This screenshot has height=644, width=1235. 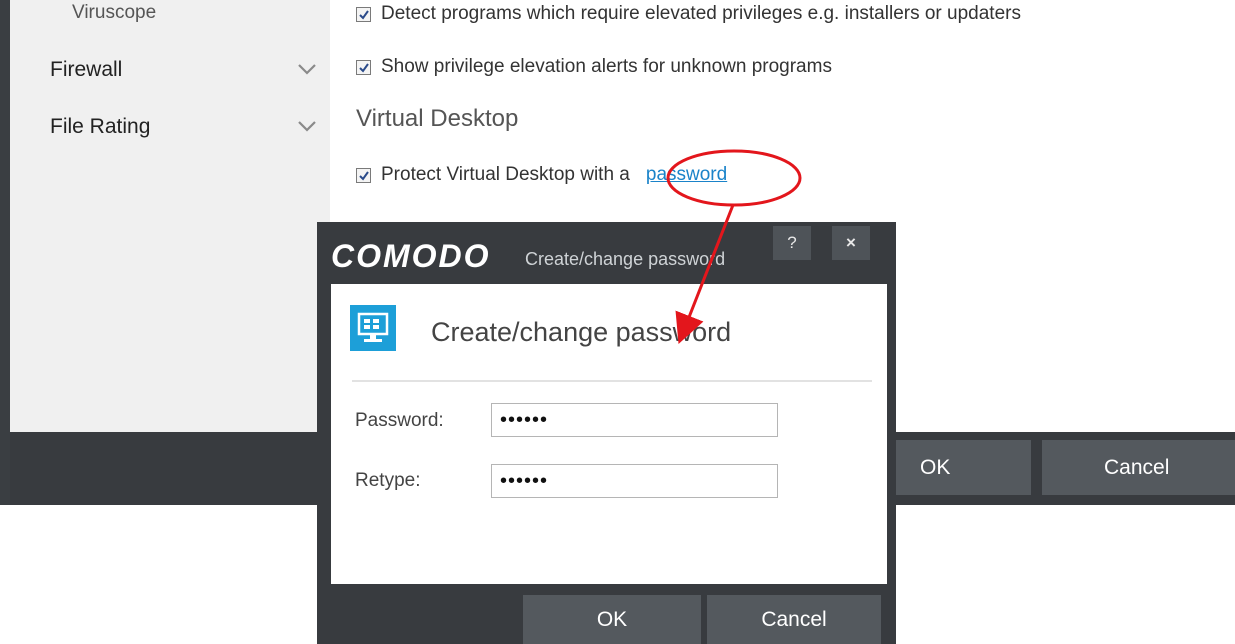 I want to click on password-link: password, so click(x=686, y=175).